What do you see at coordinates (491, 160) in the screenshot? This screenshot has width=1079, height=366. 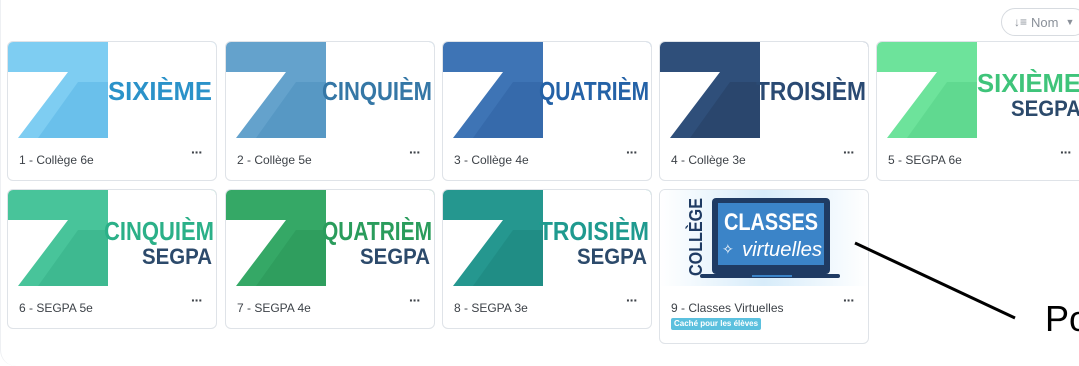 I see `course-title: 3 - Collège 4e` at bounding box center [491, 160].